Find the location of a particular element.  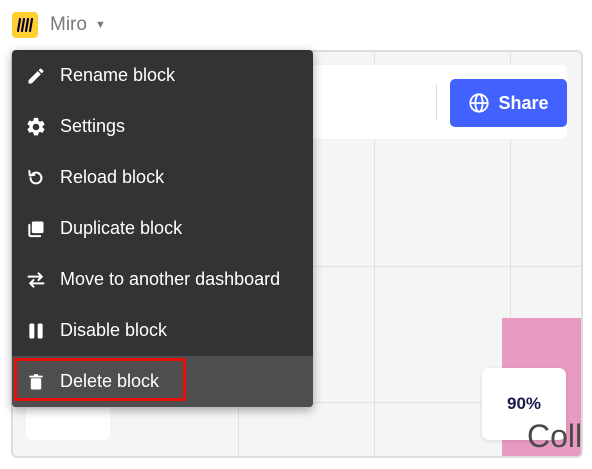

menu-item-move-to-dashboard: Move to another dashboard is located at coordinates (162, 279).